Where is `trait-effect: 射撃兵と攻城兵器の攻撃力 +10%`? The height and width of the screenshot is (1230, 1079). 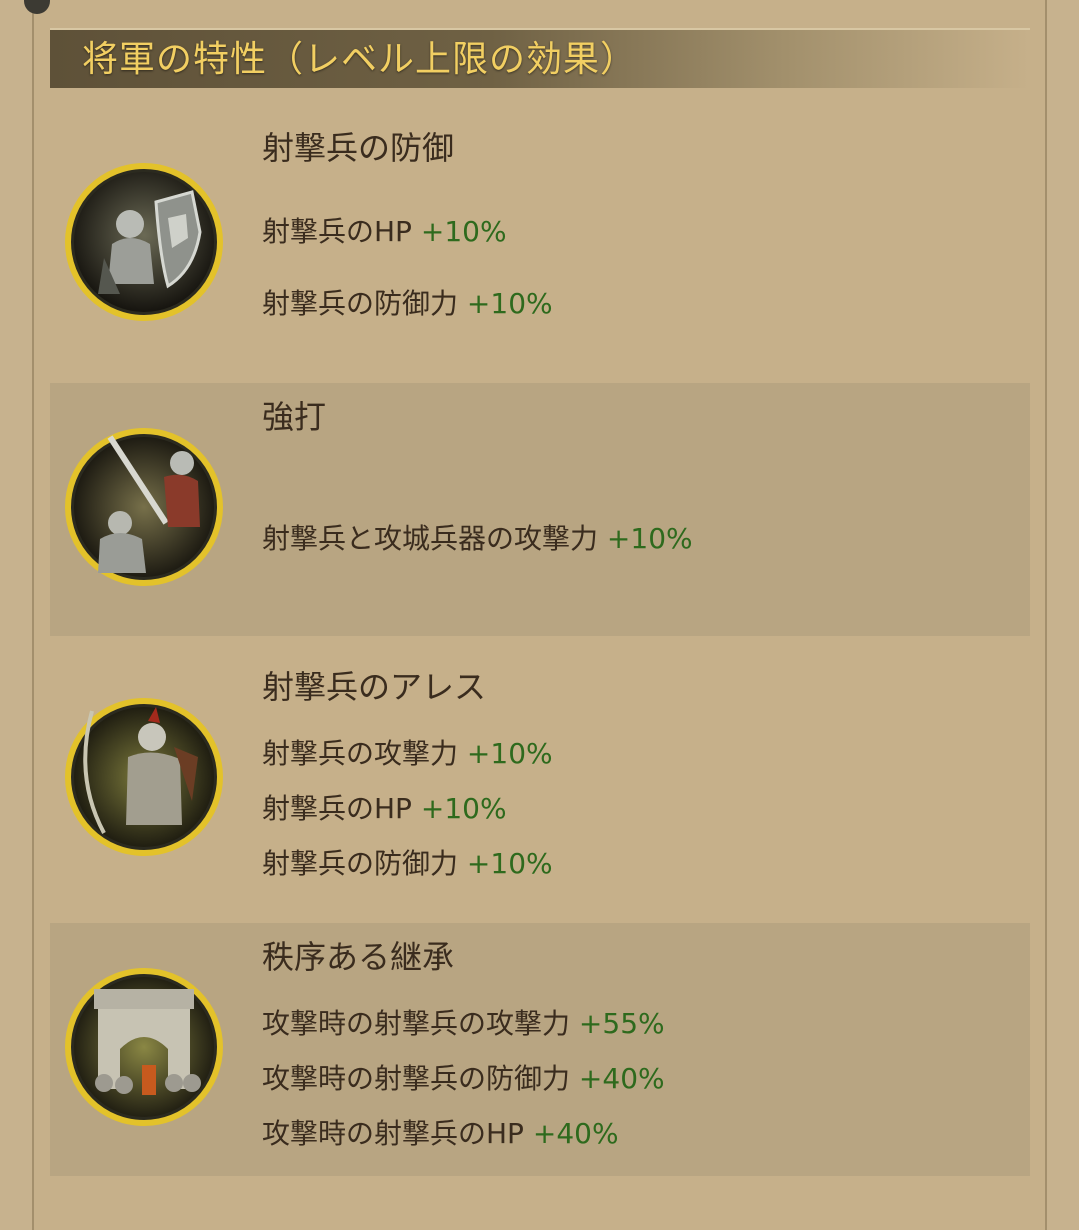
trait-effect: 射撃兵と攻城兵器の攻撃力 +10% is located at coordinates (477, 539).